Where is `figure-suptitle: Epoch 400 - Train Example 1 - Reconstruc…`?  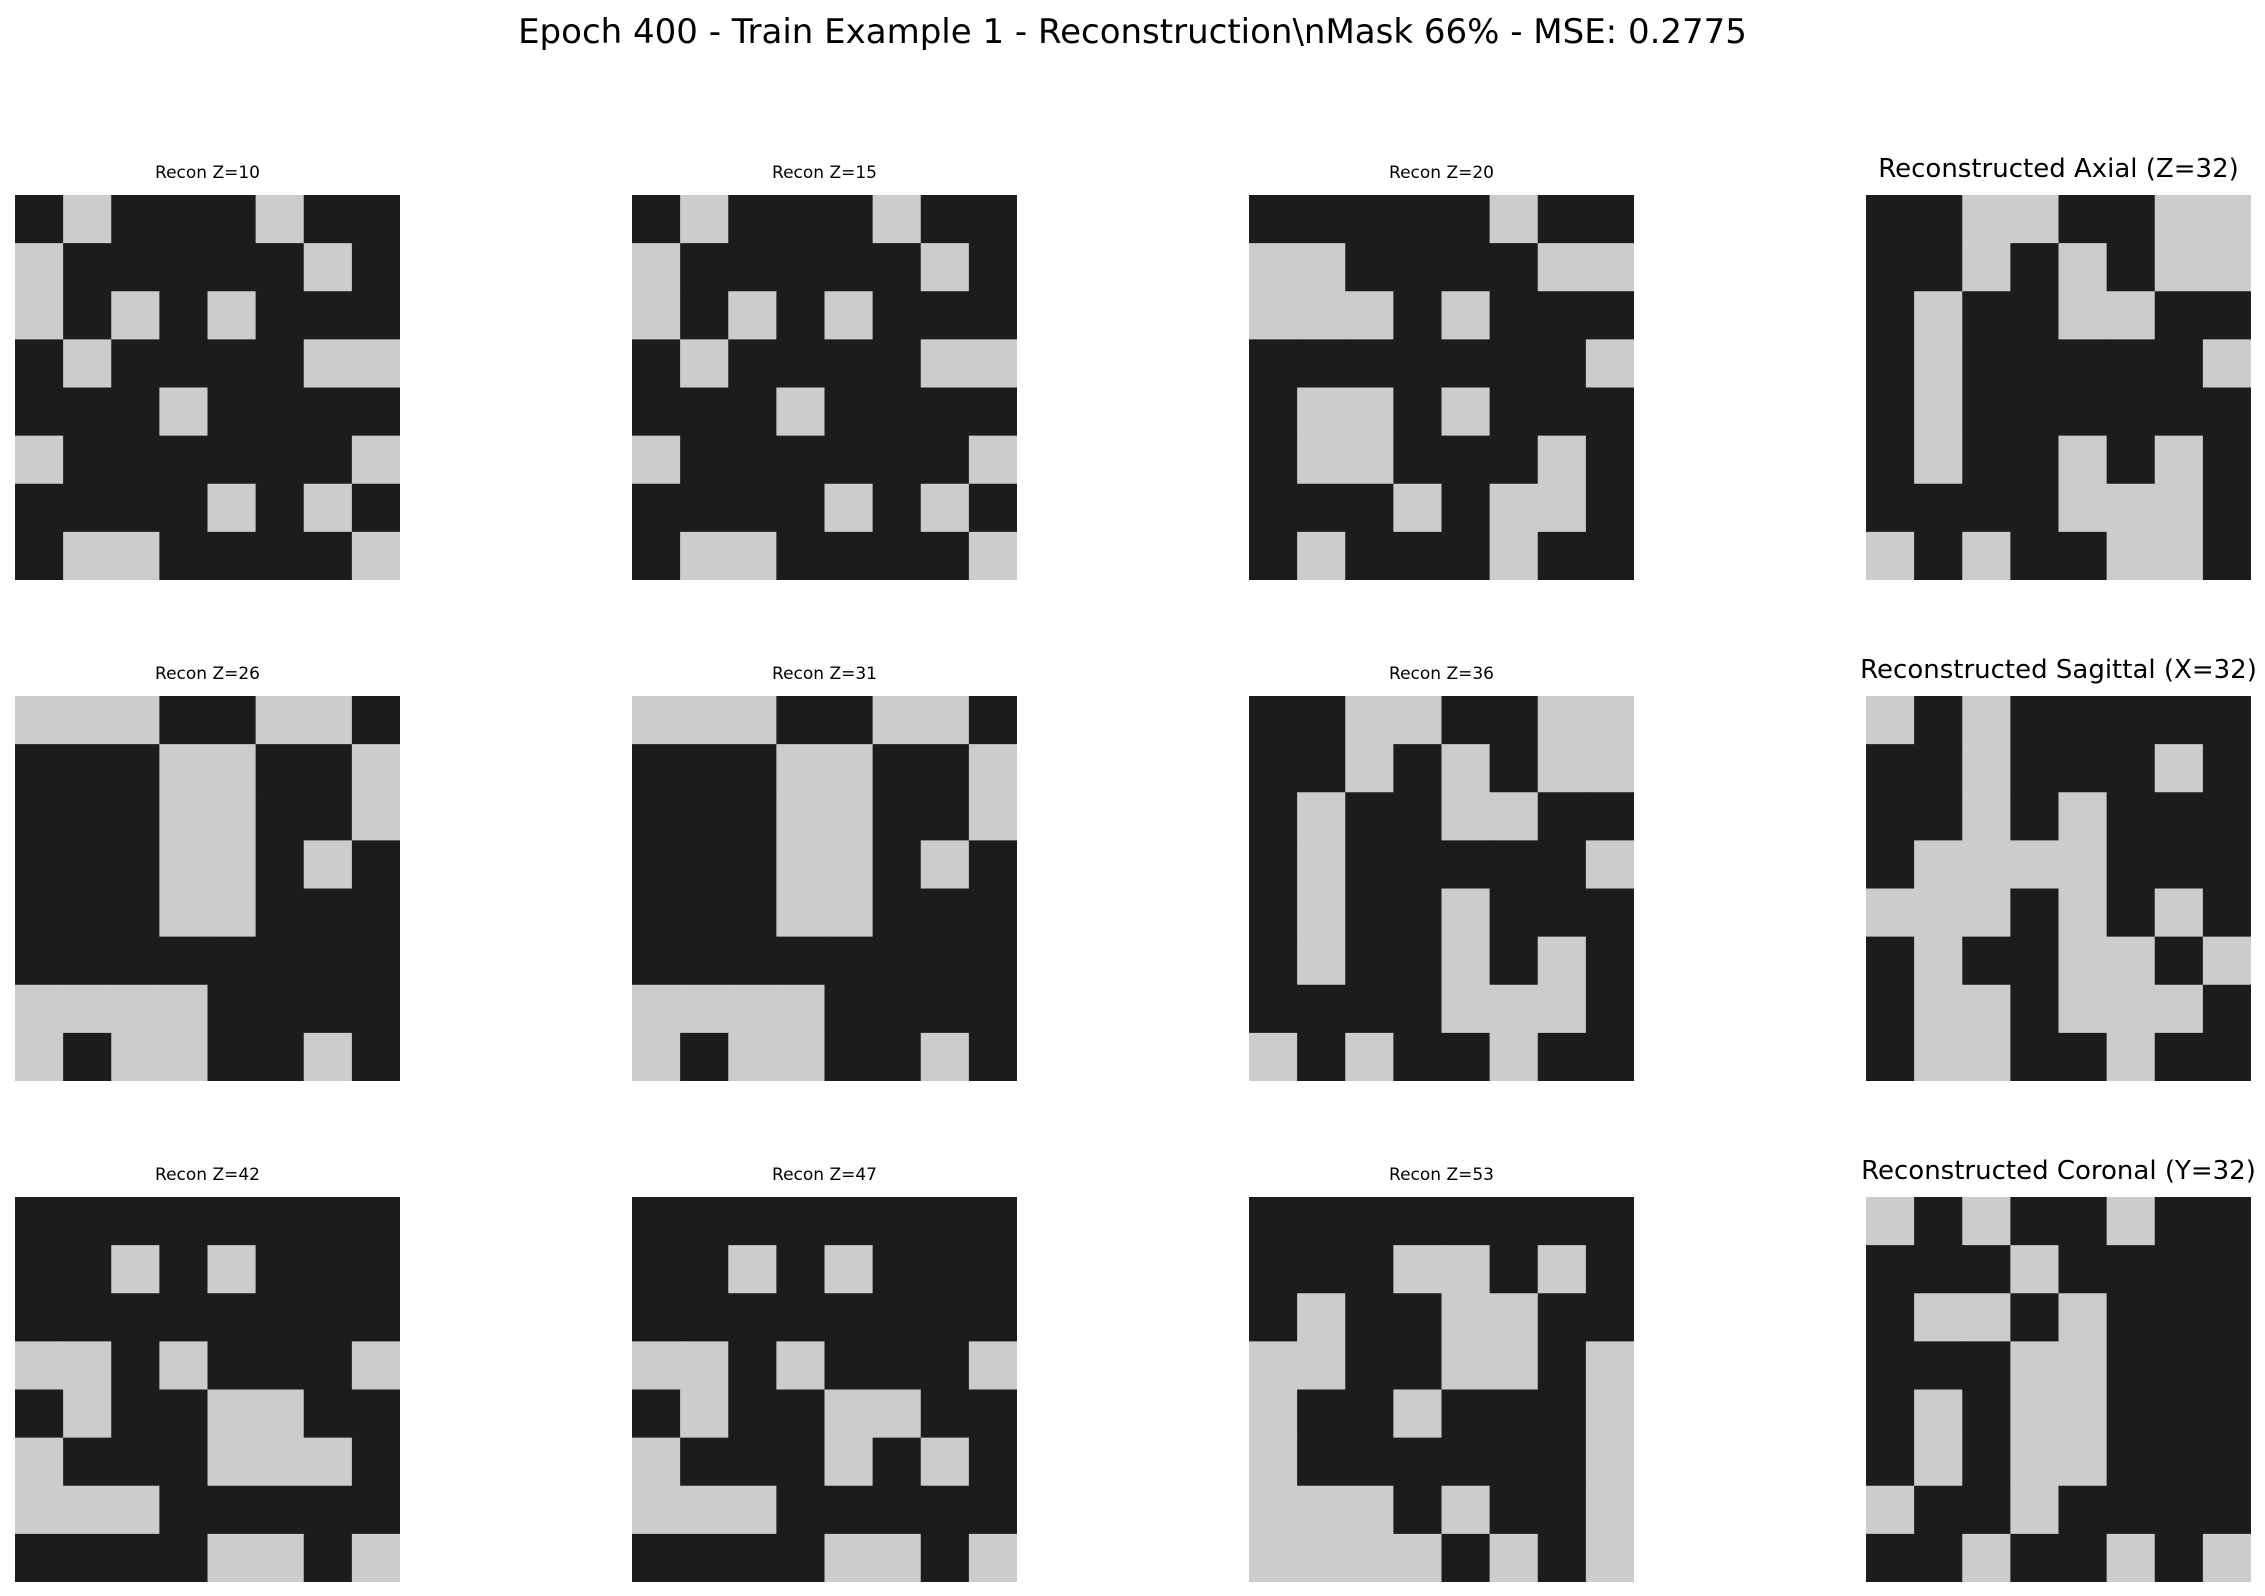
figure-suptitle: Epoch 400 - Train Example 1 - Reconstruc… is located at coordinates (1132, 32).